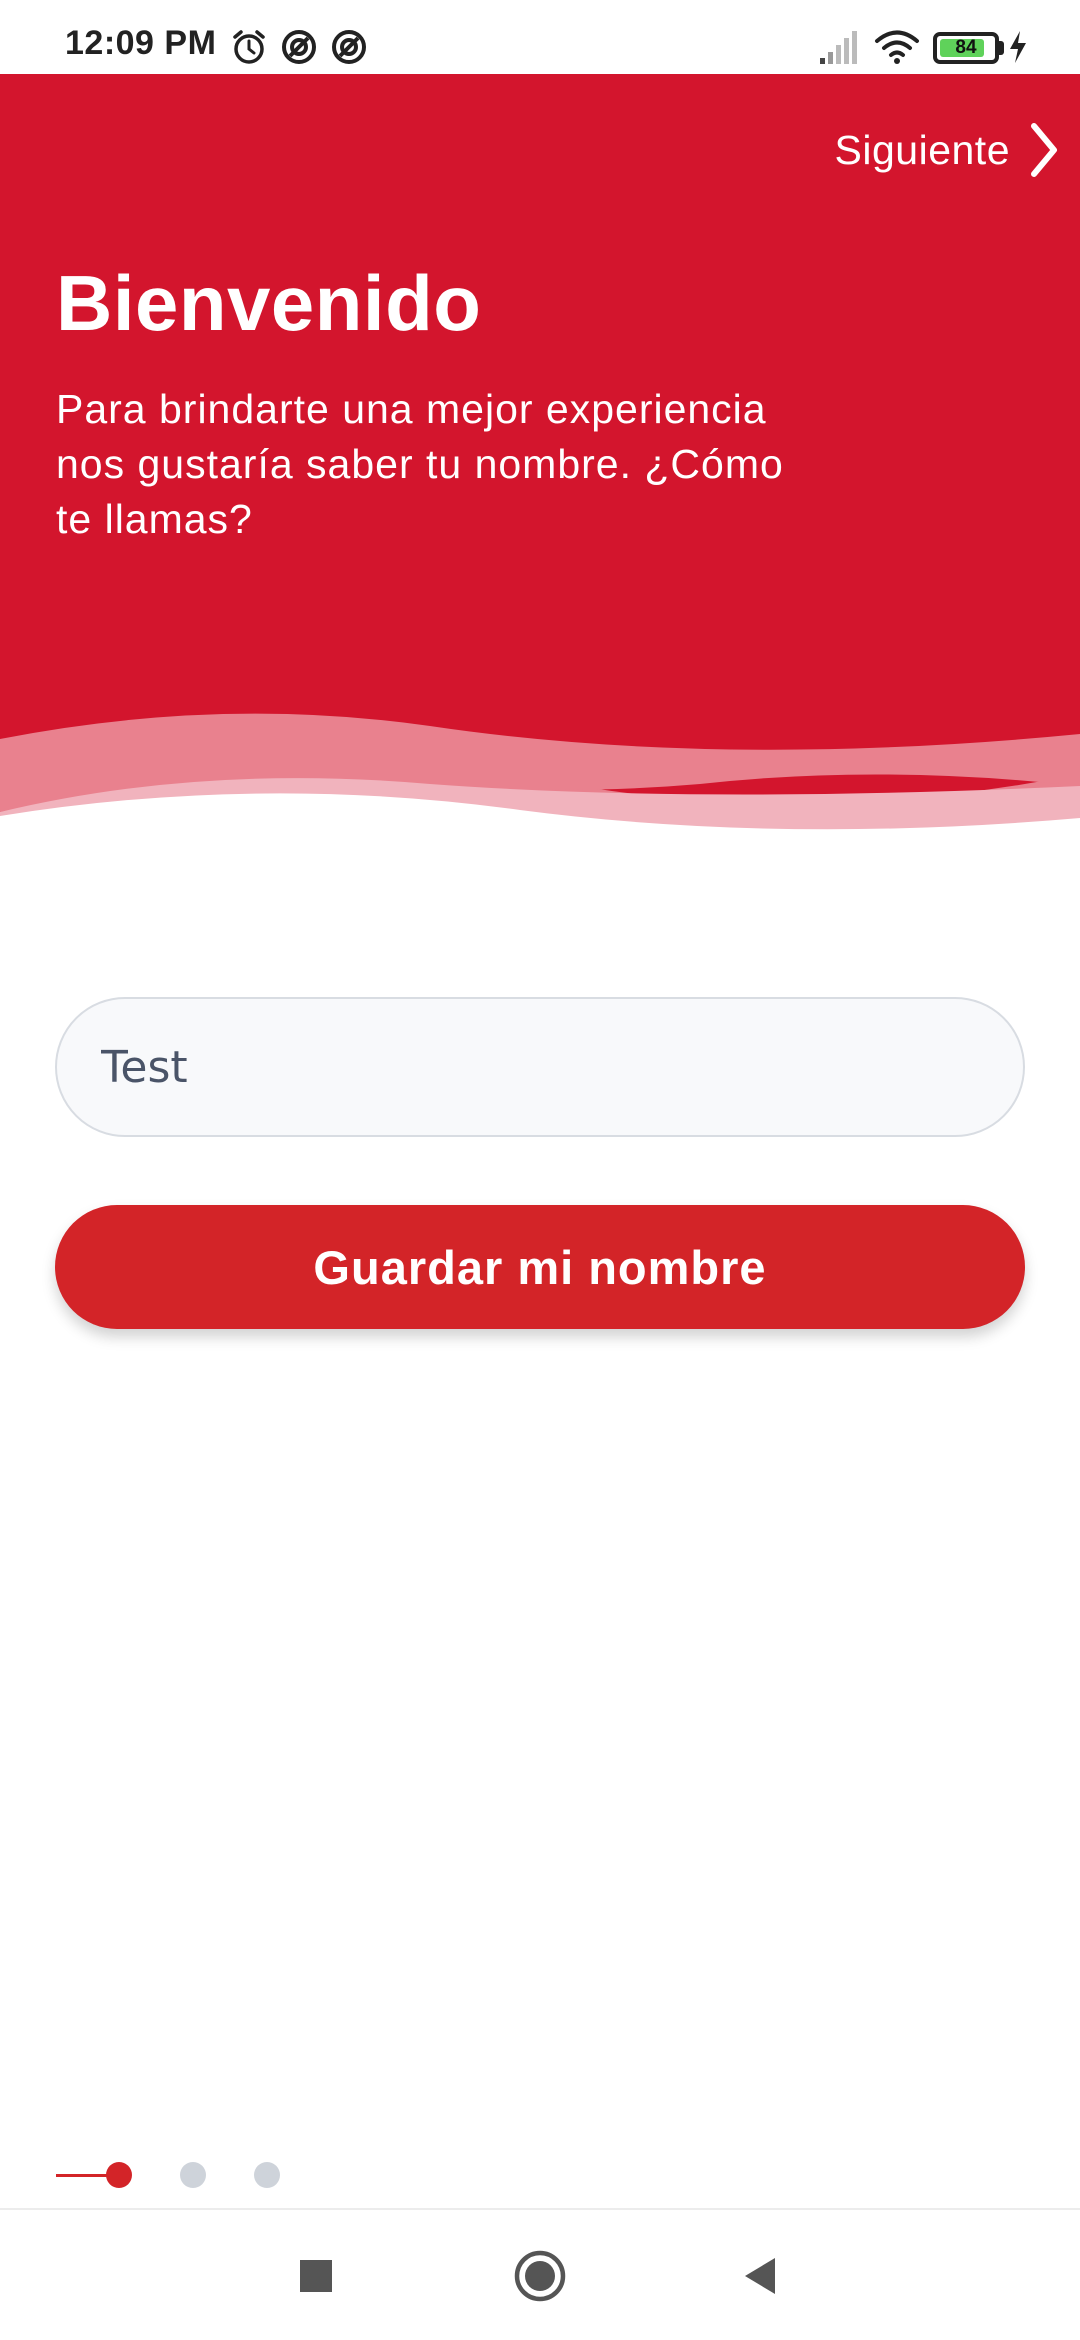 This screenshot has width=1080, height=2340. What do you see at coordinates (269, 303) in the screenshot?
I see `page-title: Bienvenido` at bounding box center [269, 303].